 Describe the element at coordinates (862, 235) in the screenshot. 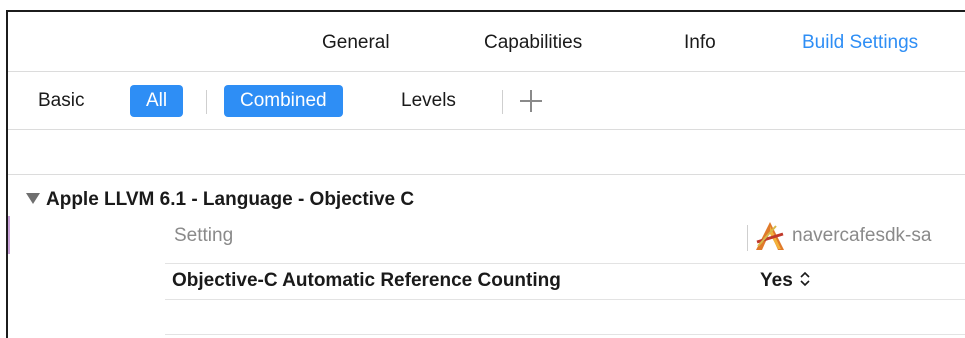

I see `target-column-header: navercafesdk-sa` at that location.